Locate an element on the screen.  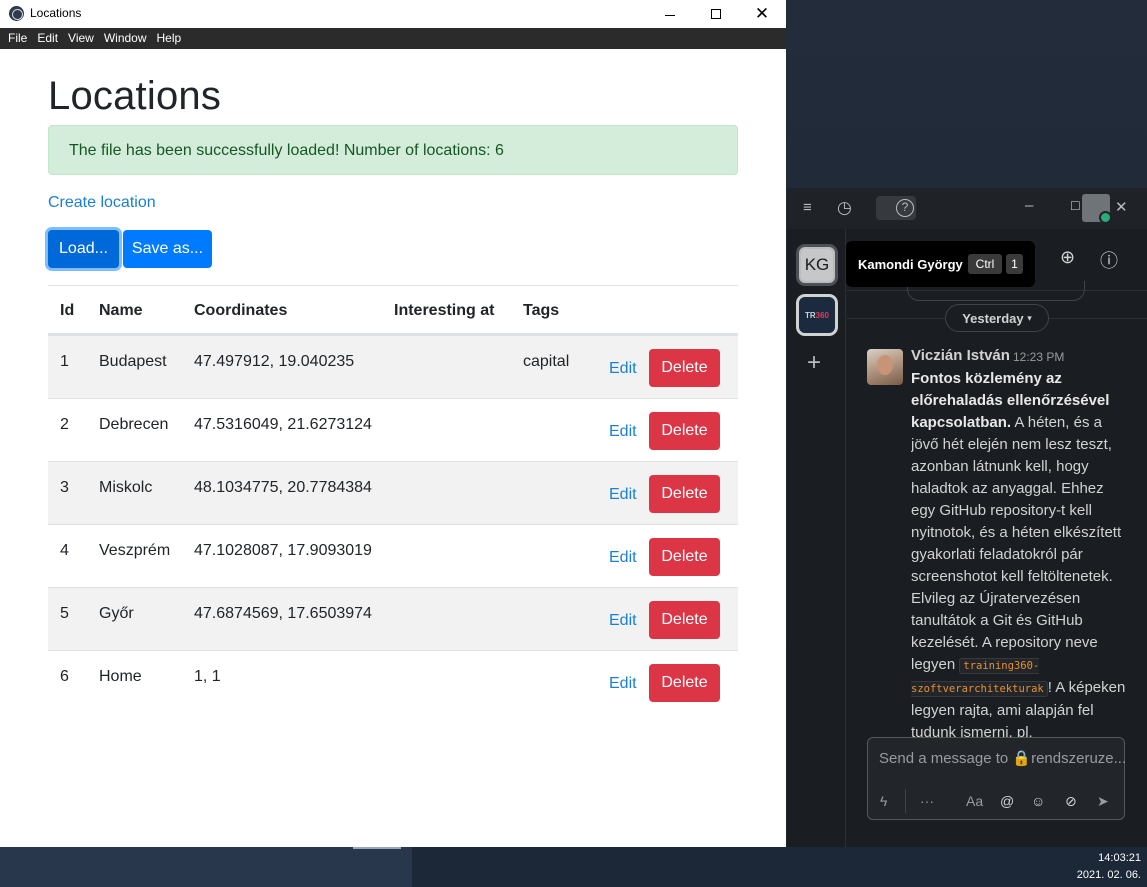
menu-window: Window is located at coordinates (125, 38).